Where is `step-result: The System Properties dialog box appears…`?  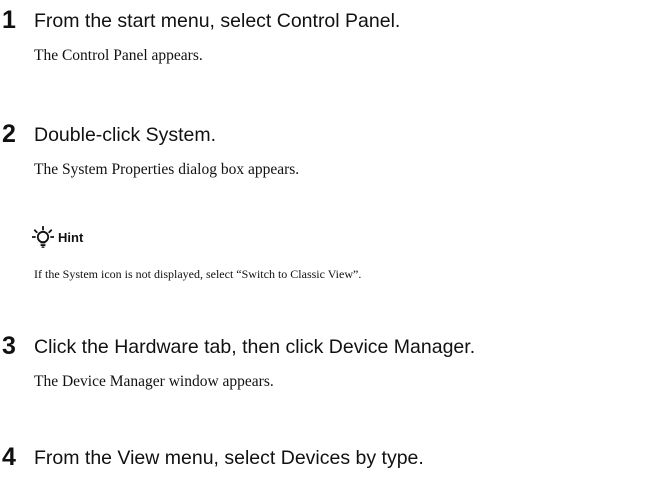 step-result: The System Properties dialog box appears… is located at coordinates (167, 169).